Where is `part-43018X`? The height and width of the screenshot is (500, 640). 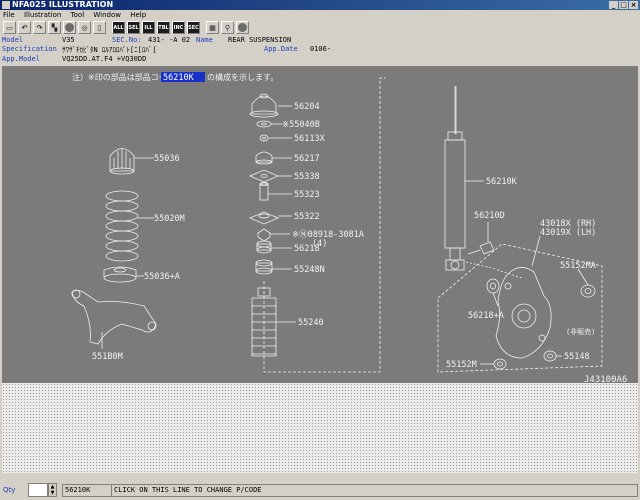 part-43018X is located at coordinates (523, 297).